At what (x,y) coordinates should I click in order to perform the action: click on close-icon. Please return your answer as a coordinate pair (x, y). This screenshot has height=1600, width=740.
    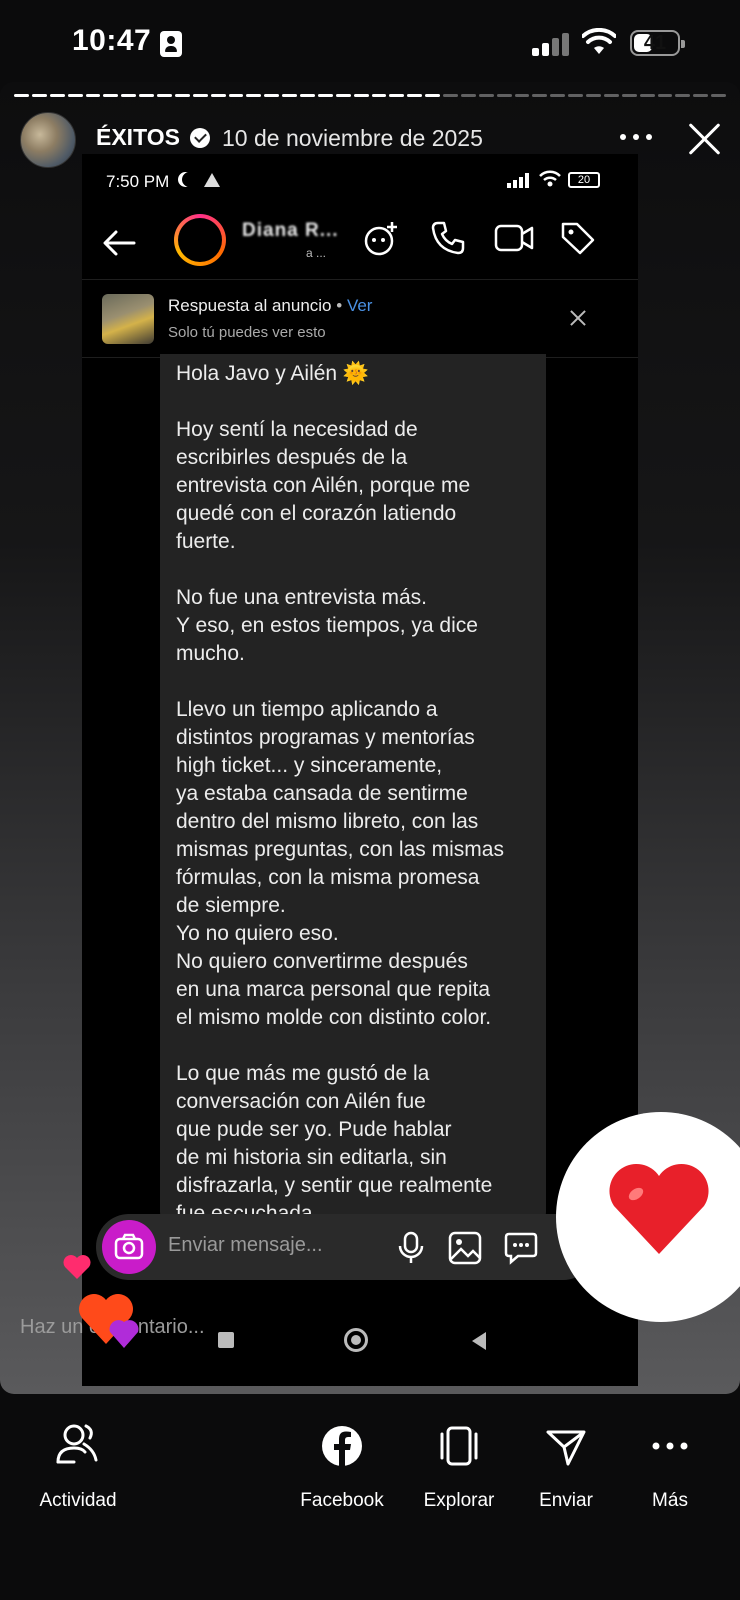
    Looking at the image, I should click on (705, 139).